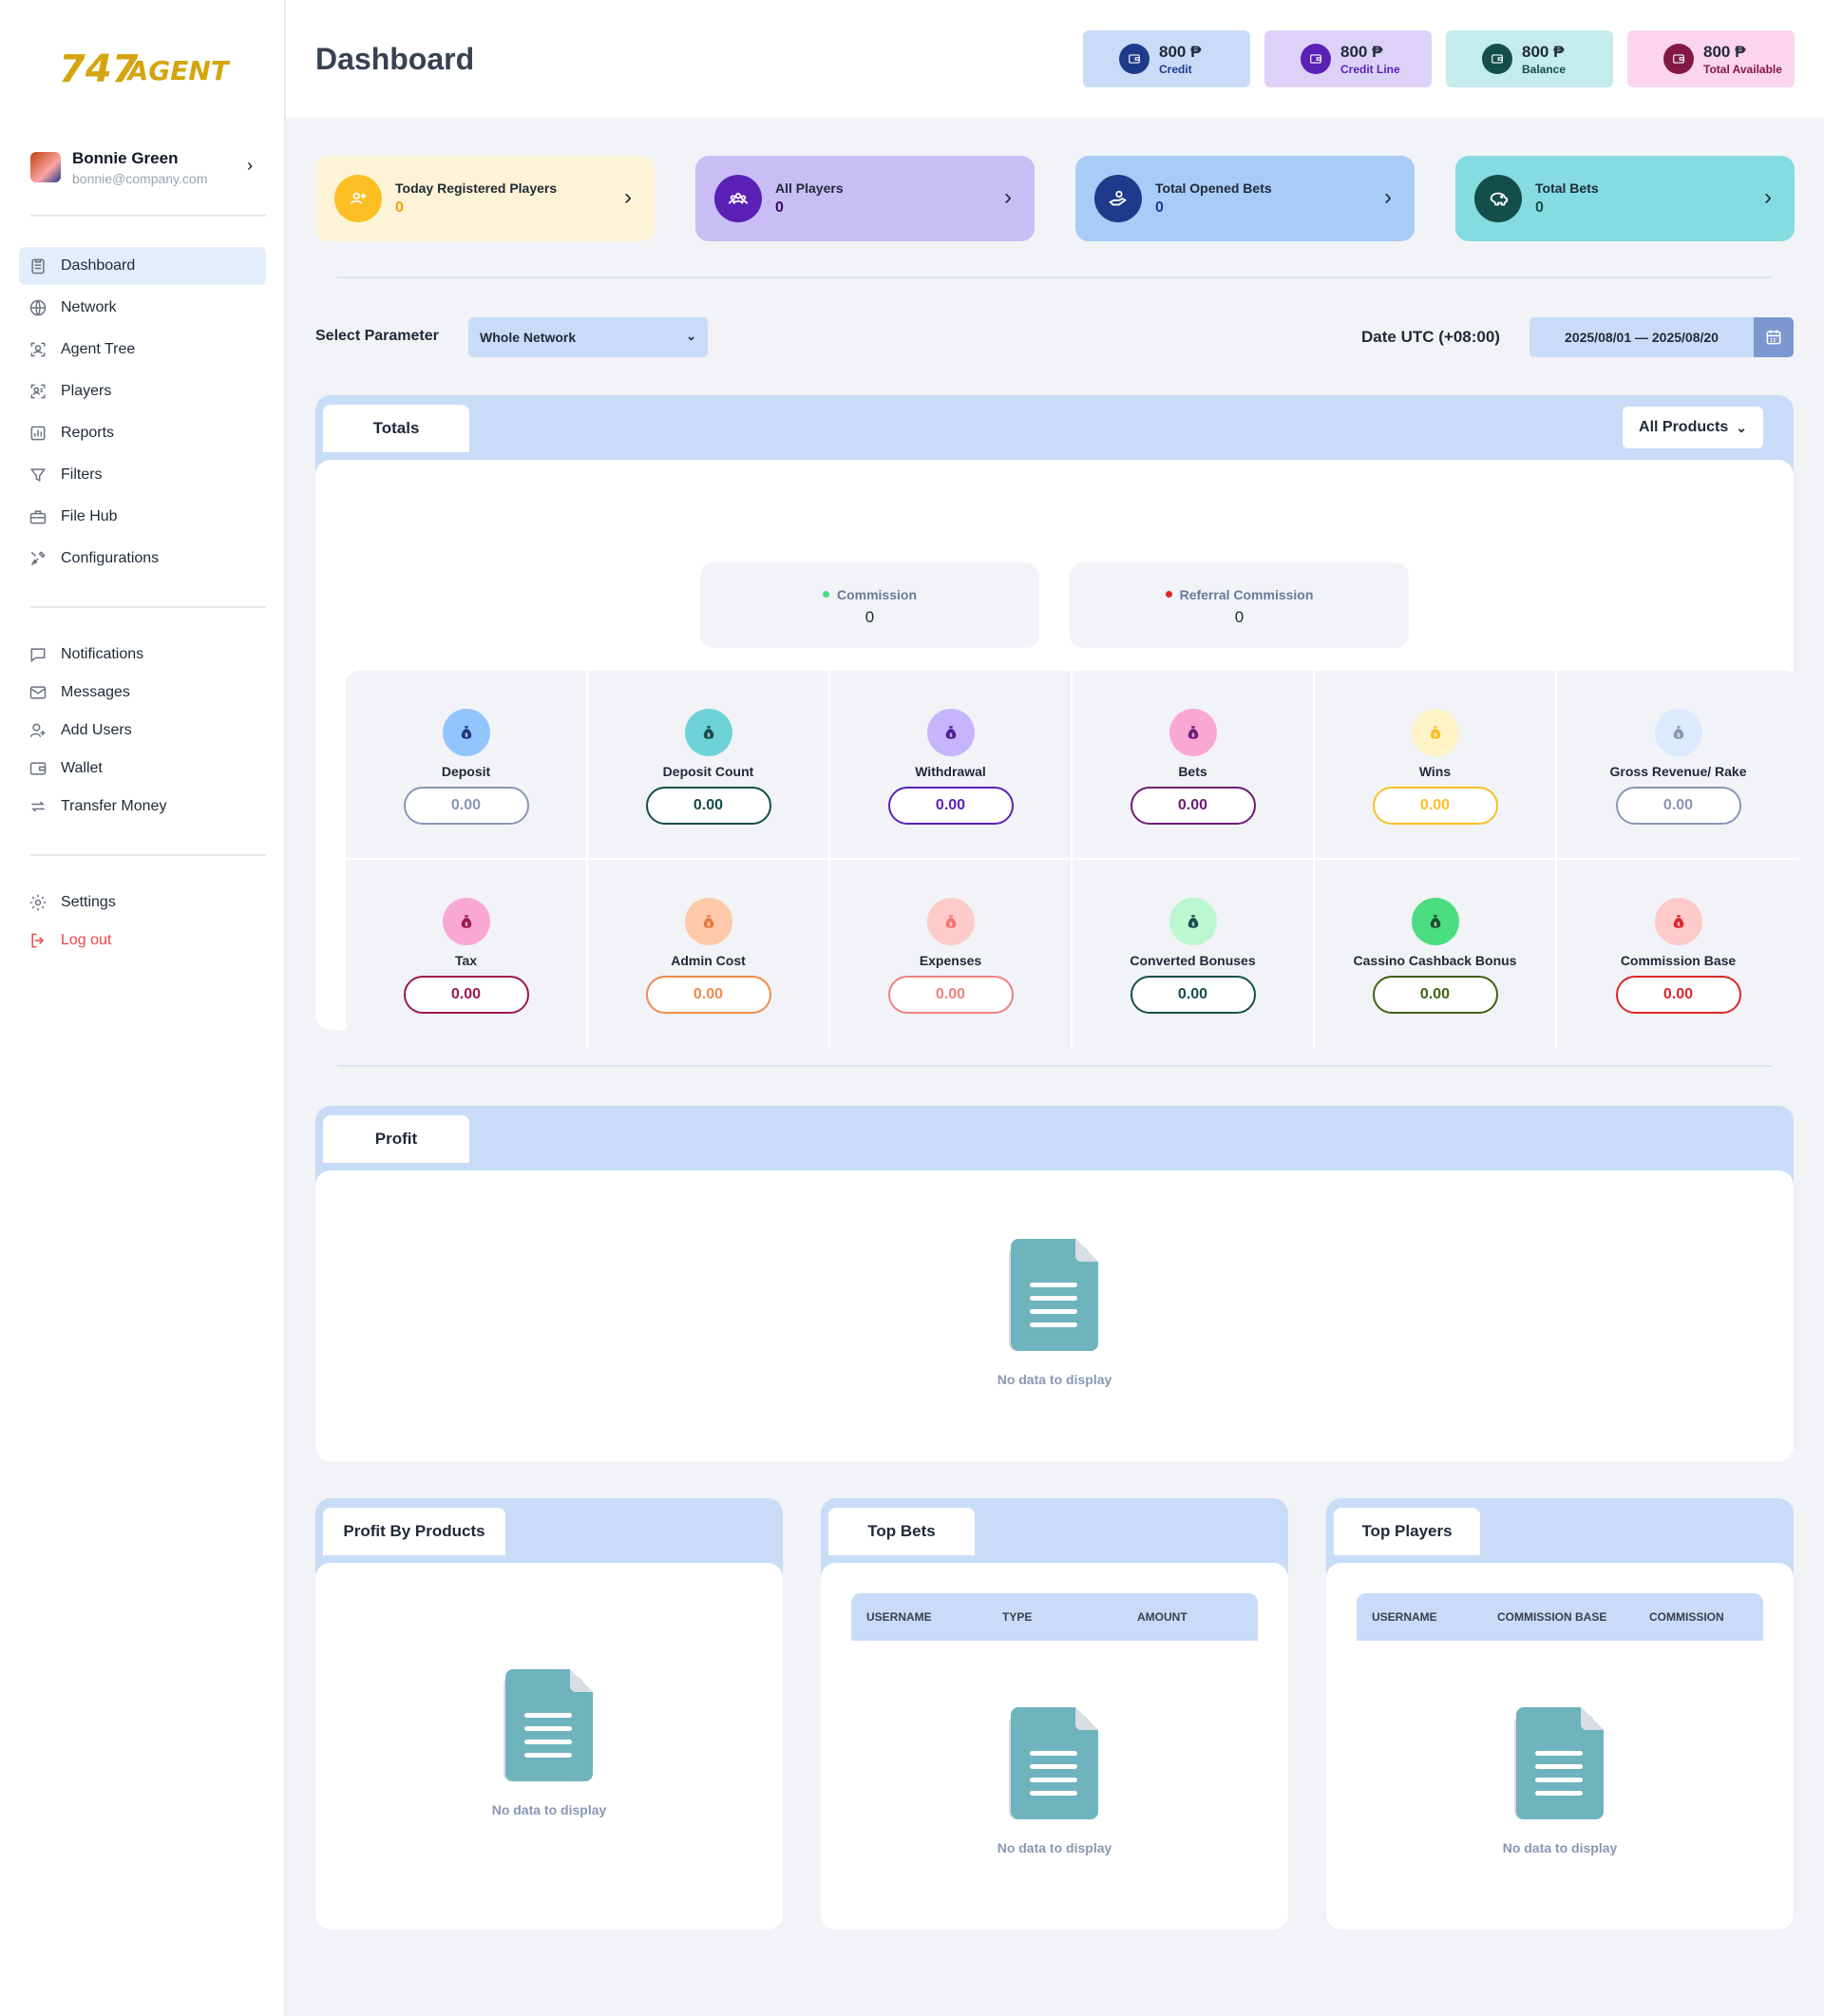 This screenshot has height=2016, width=1824. Describe the element at coordinates (38, 731) in the screenshot. I see `user-plus-icon` at that location.